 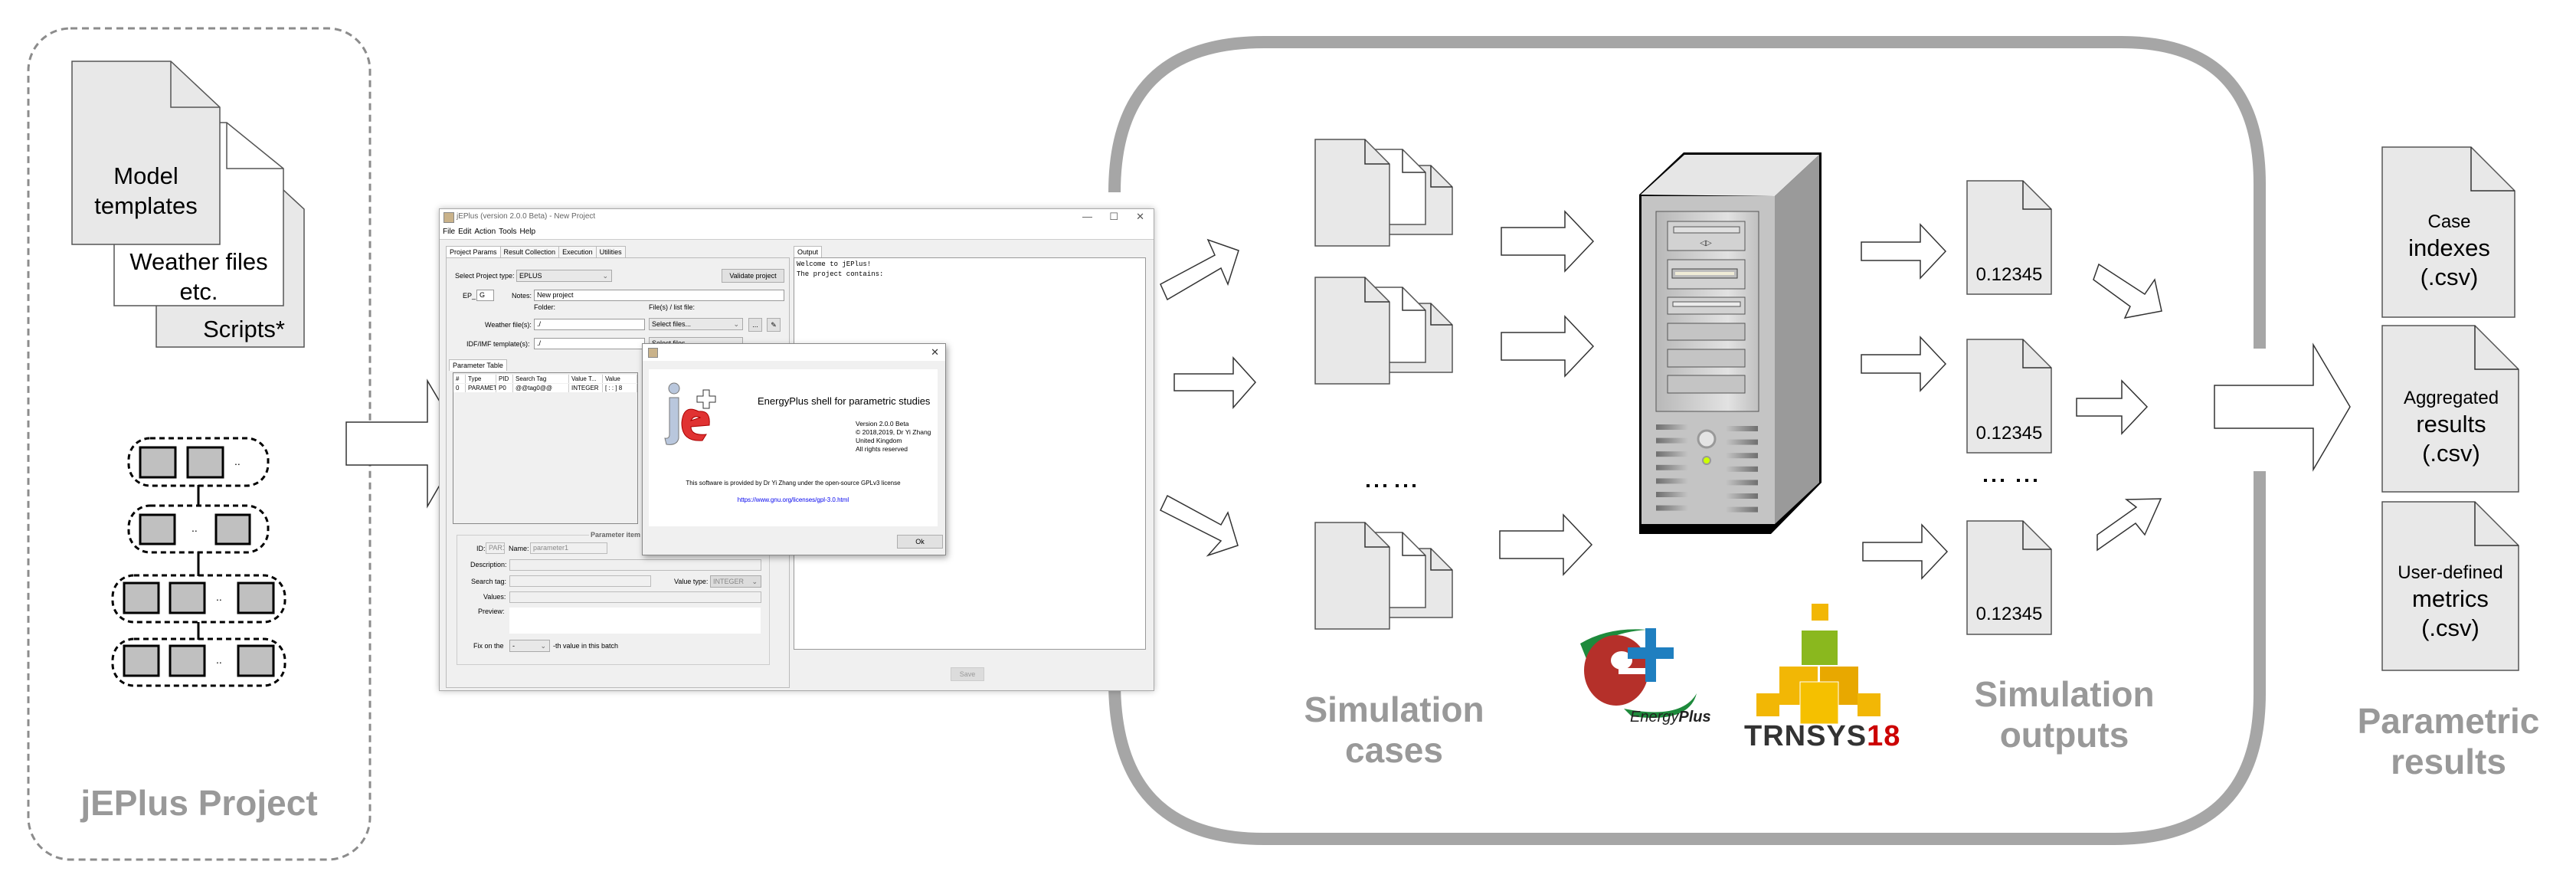 I want to click on menu-tools: Tools, so click(x=507, y=232).